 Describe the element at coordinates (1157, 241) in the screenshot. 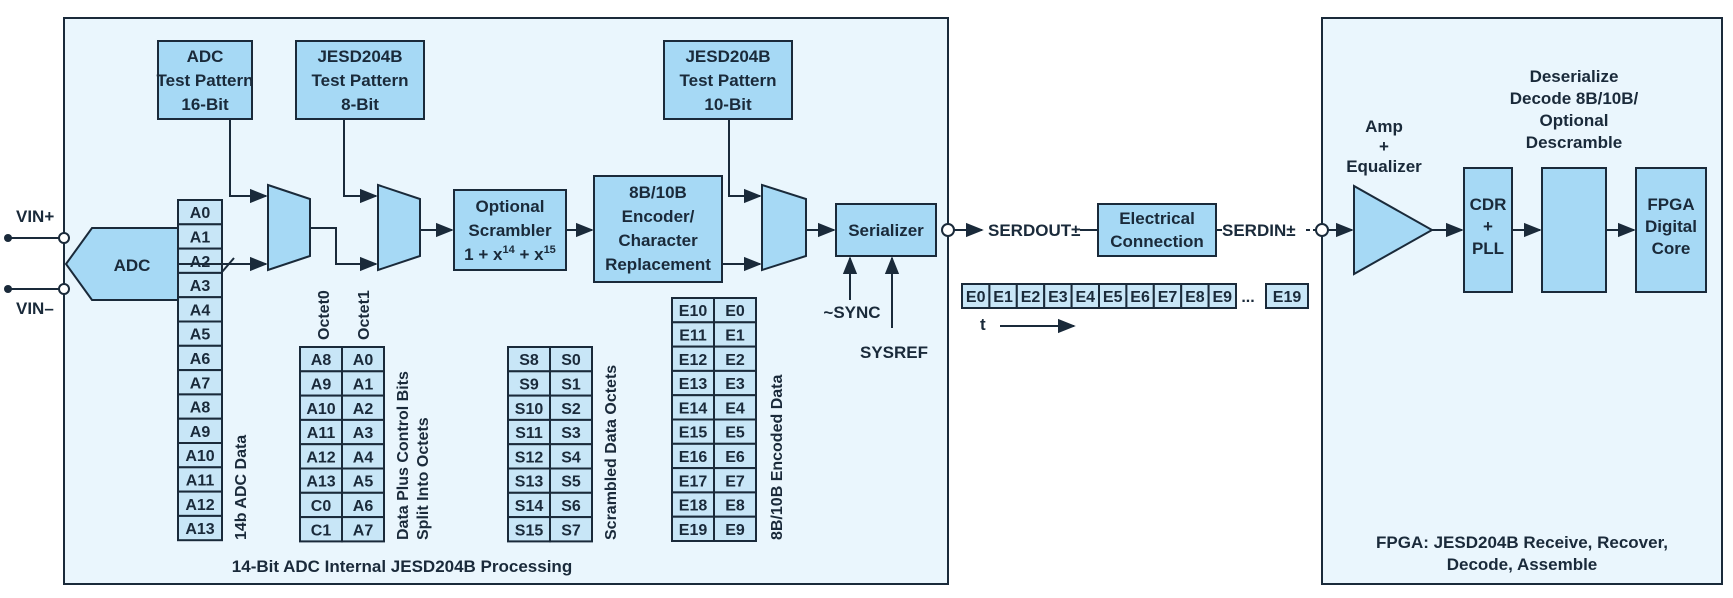

I see `electrical-line2: Connection` at that location.